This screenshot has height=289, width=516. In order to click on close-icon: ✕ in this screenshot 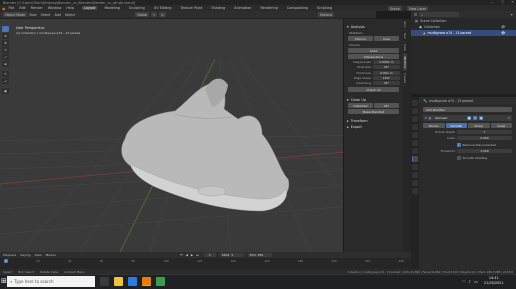, I will do `click(508, 118)`.